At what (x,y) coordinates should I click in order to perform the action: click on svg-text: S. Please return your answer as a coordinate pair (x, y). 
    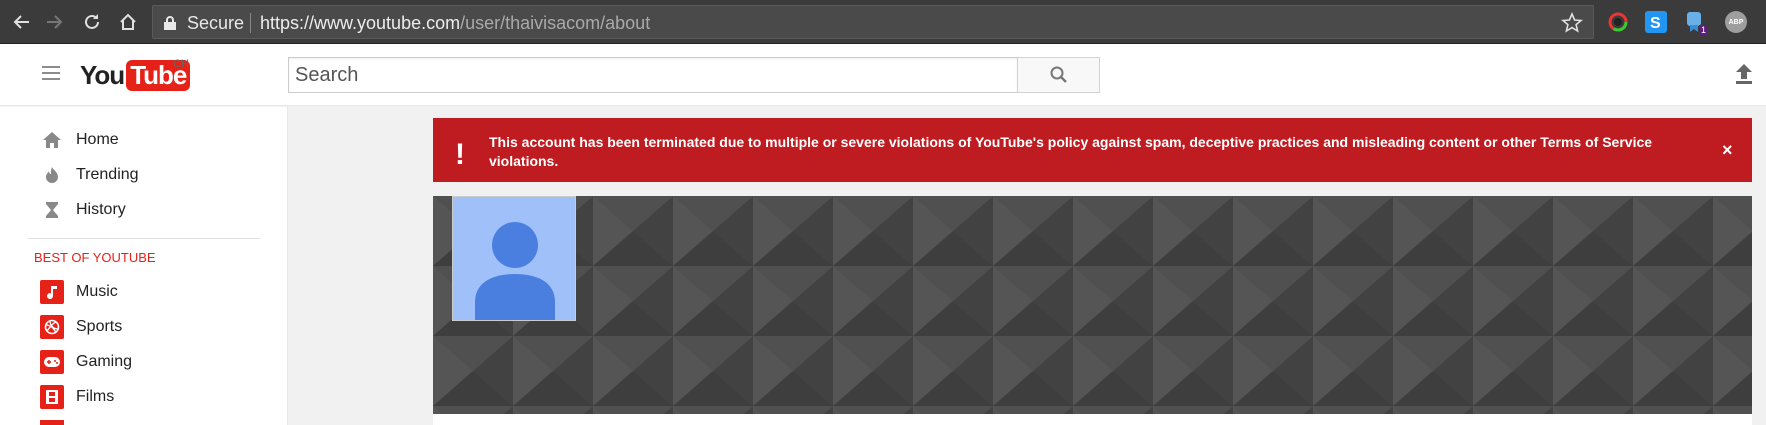
    Looking at the image, I should click on (1655, 23).